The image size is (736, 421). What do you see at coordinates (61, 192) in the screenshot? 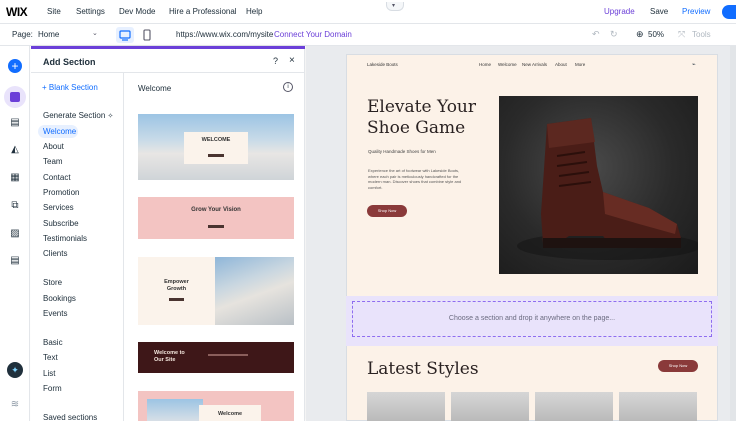
I see `category-promotion: Promotion` at bounding box center [61, 192].